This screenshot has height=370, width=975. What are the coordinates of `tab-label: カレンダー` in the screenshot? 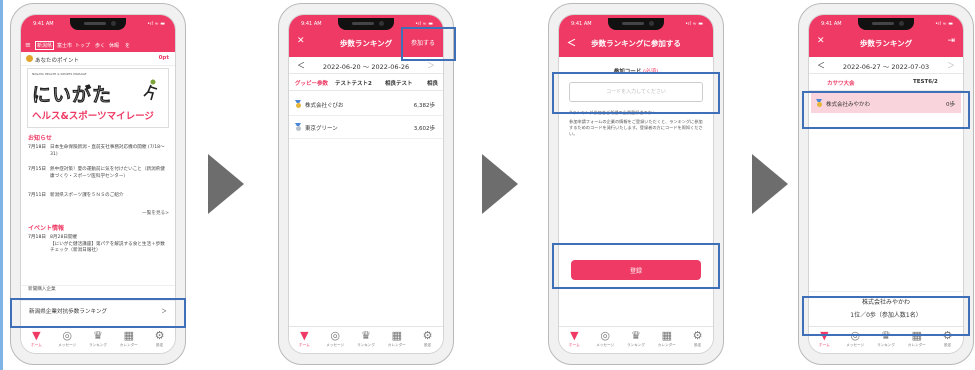 It's located at (396, 345).